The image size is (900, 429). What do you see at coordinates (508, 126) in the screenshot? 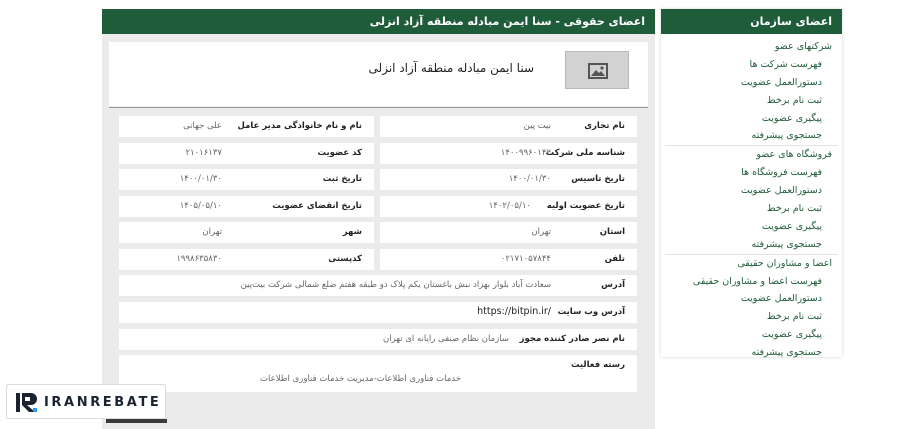
I see `field-trade-name: نام تجاری بیت پین` at bounding box center [508, 126].